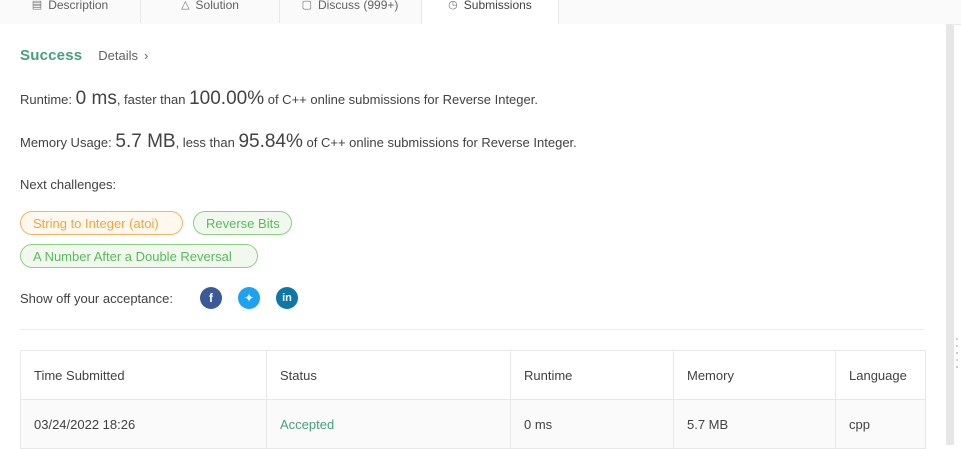 This screenshot has height=449, width=961. I want to click on twitter-icon: ✦, so click(248, 298).